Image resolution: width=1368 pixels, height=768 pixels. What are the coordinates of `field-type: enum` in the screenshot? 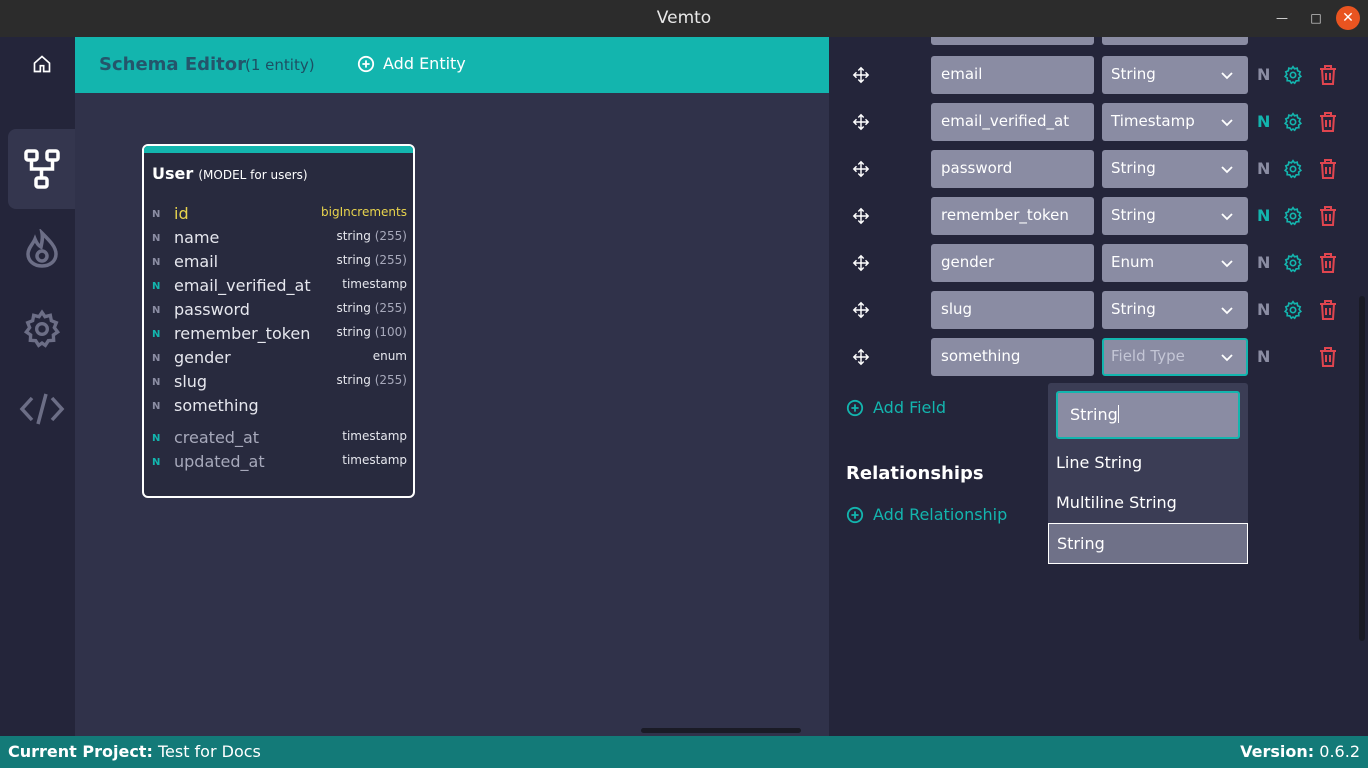 It's located at (389, 356).